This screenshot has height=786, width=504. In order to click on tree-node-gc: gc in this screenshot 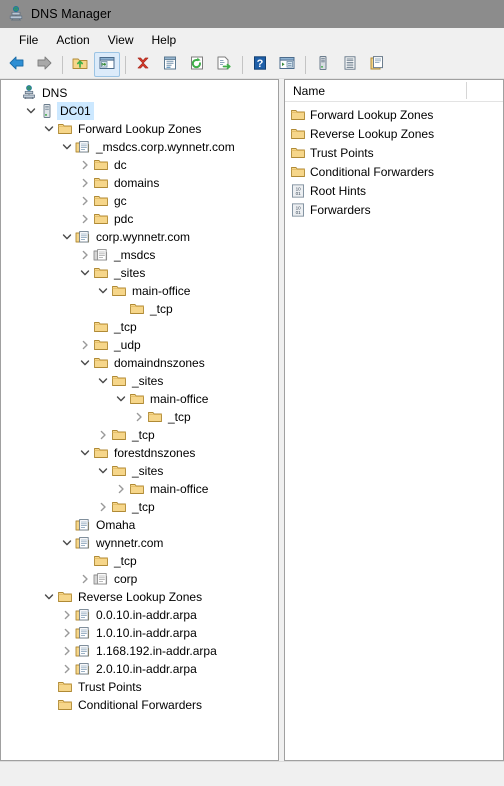, I will do `click(139, 201)`.